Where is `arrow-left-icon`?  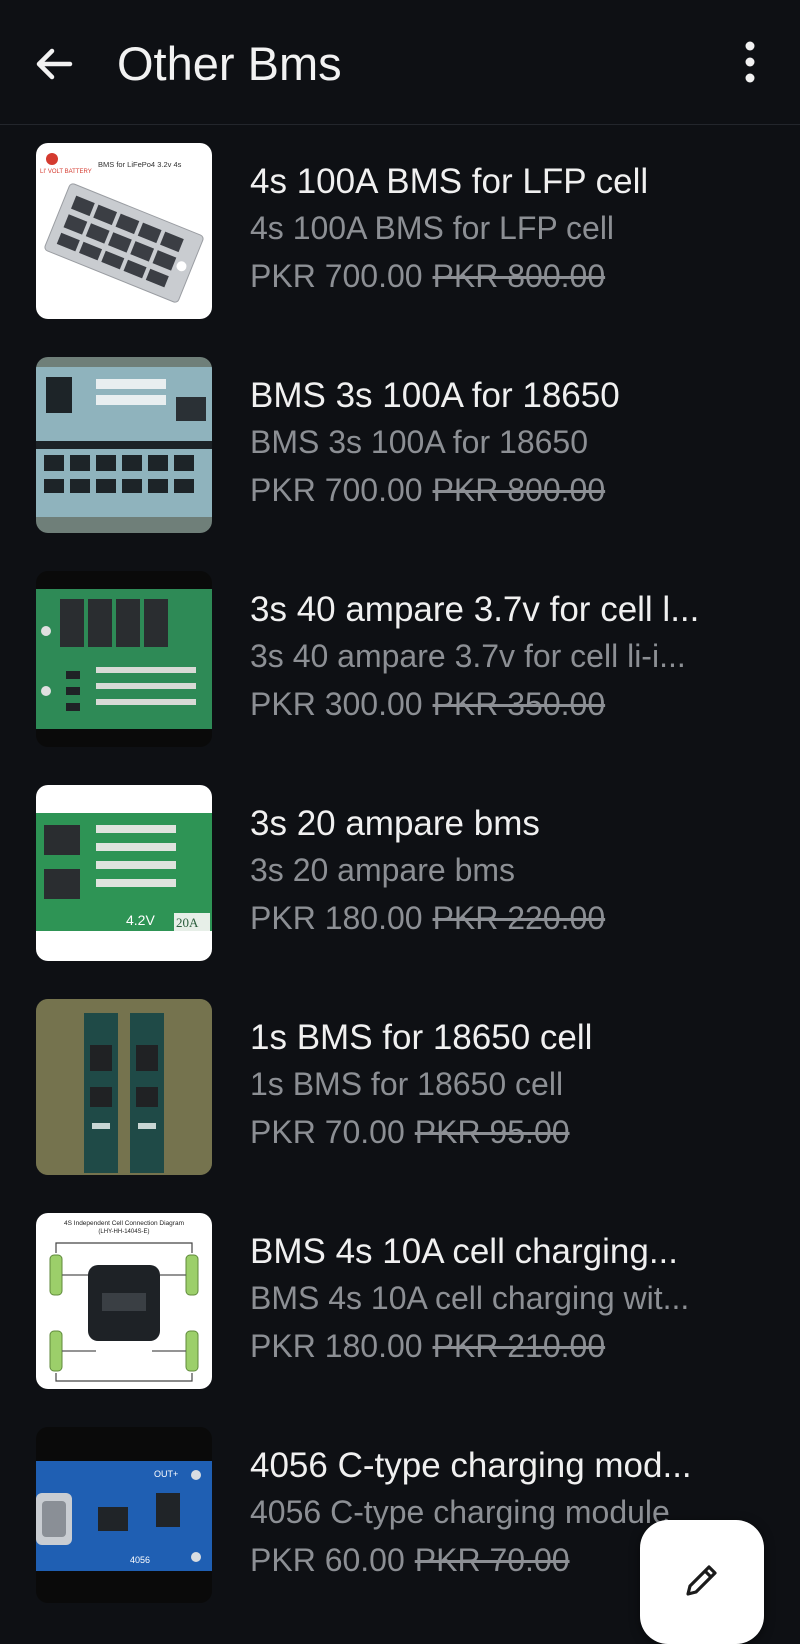
arrow-left-icon is located at coordinates (54, 64).